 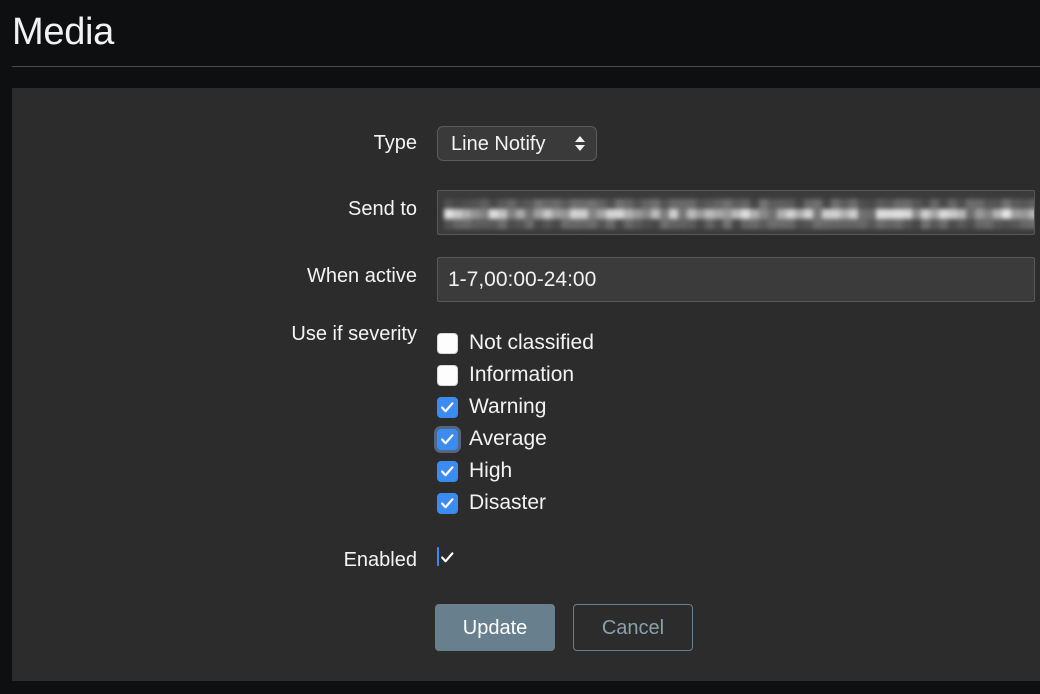 I want to click on severity-checkbox-high, so click(x=447, y=471).